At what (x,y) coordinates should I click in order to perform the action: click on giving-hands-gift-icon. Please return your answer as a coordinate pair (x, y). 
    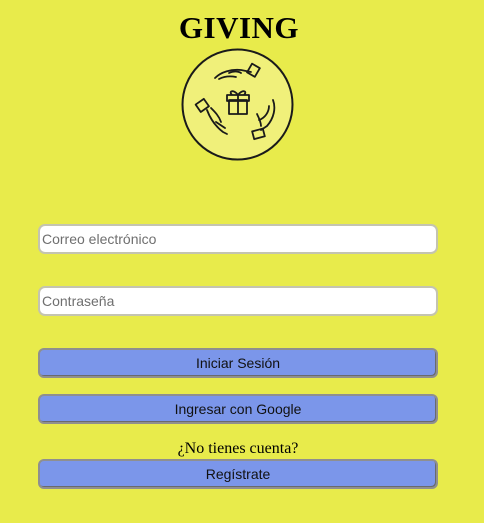
    Looking at the image, I should click on (237, 104).